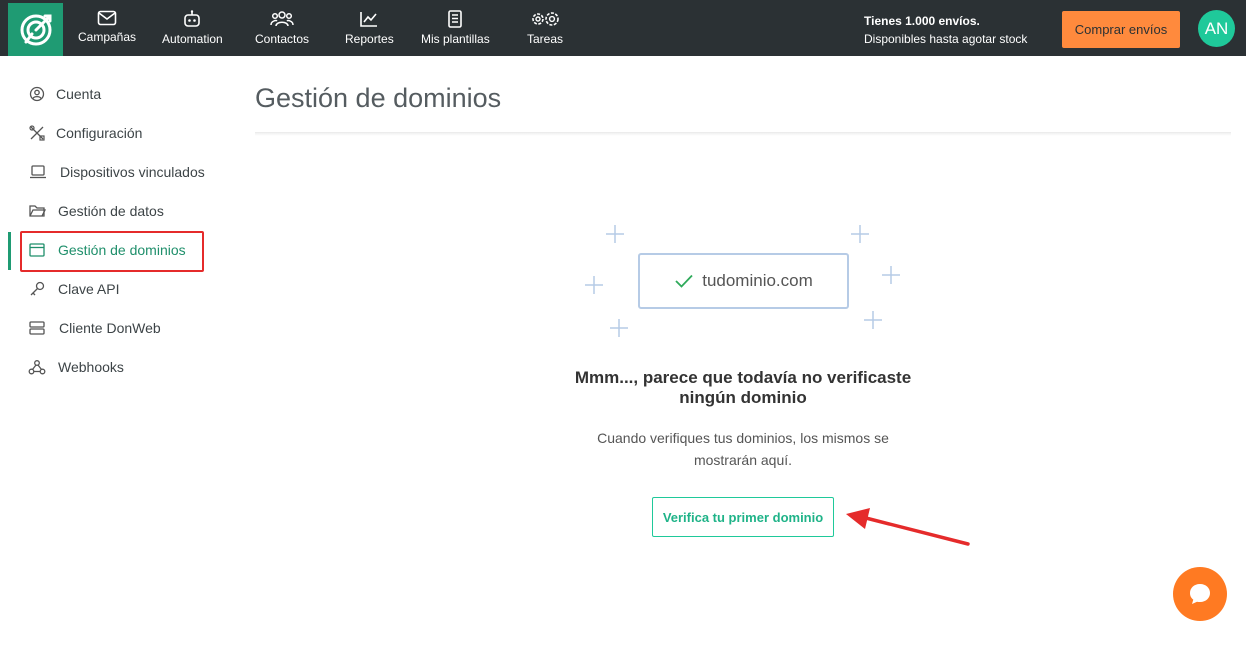  Describe the element at coordinates (545, 19) in the screenshot. I see `gears-icon` at that location.